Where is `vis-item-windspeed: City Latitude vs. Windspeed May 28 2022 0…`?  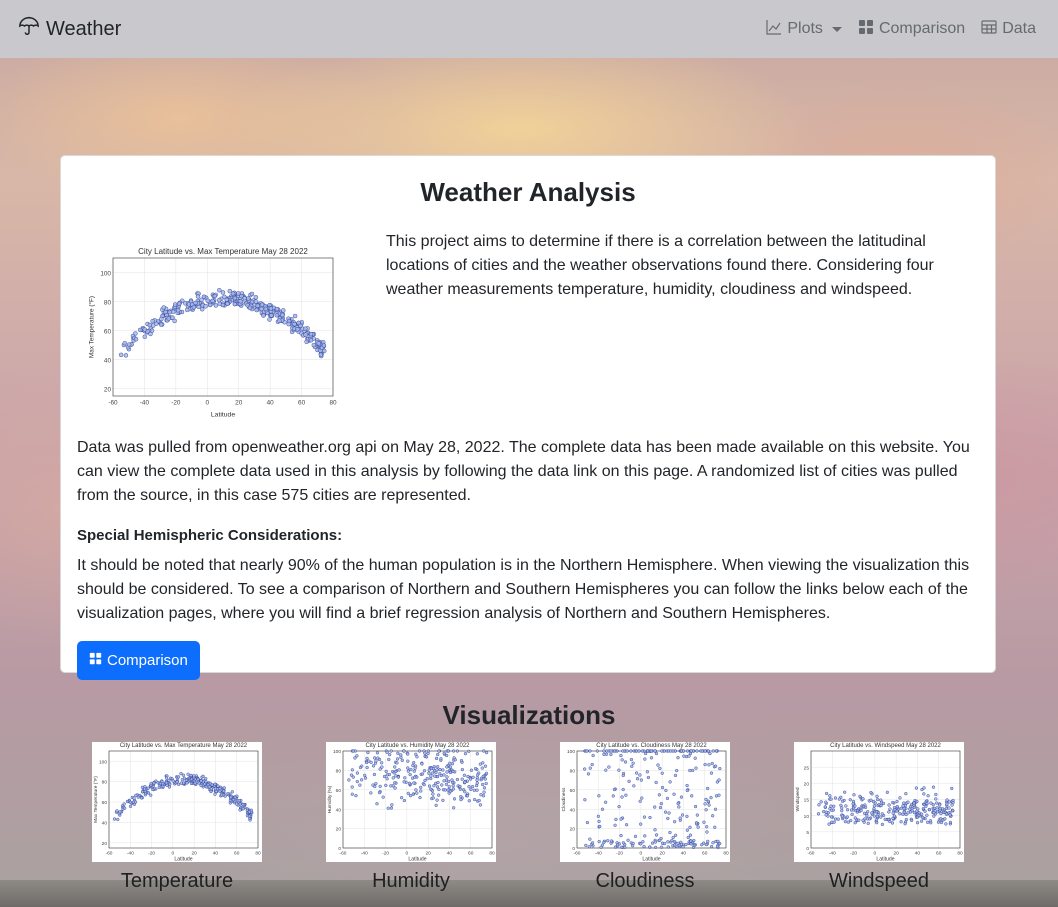 vis-item-windspeed: City Latitude vs. Windspeed May 28 2022 0… is located at coordinates (879, 817).